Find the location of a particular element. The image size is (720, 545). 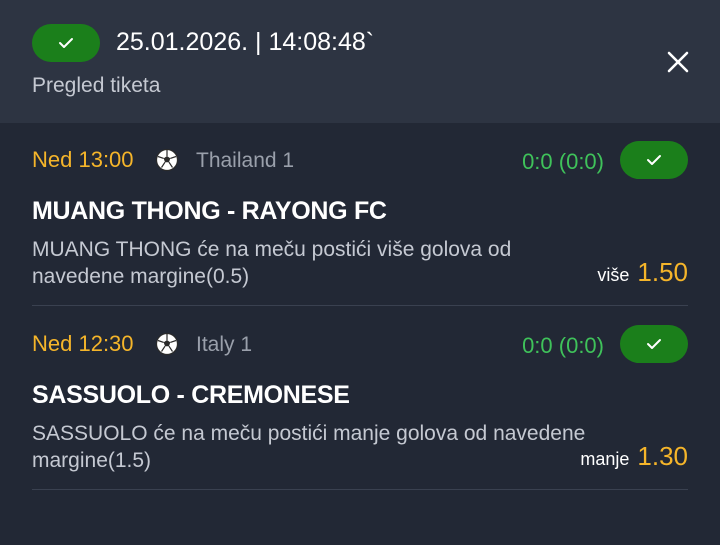

ticket-status-badge is located at coordinates (66, 43).